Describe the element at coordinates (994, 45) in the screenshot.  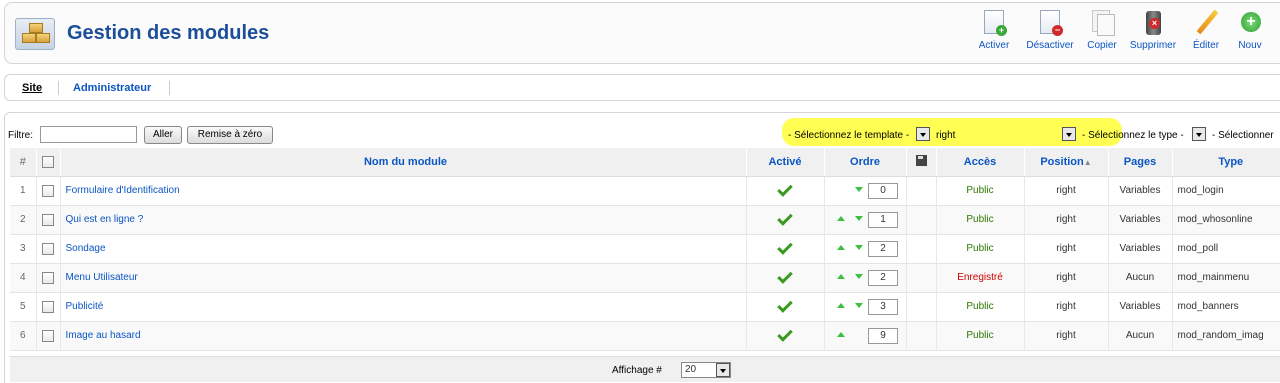
I see `enable-label: Activer` at that location.